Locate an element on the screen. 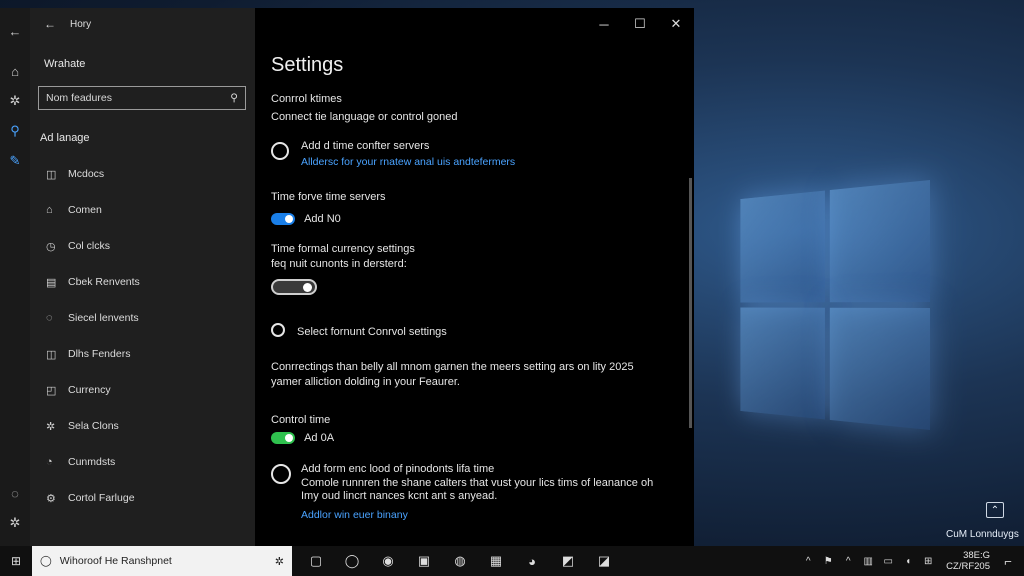 This screenshot has height=576, width=1024. search-placeholder: Nom feadures is located at coordinates (79, 98).